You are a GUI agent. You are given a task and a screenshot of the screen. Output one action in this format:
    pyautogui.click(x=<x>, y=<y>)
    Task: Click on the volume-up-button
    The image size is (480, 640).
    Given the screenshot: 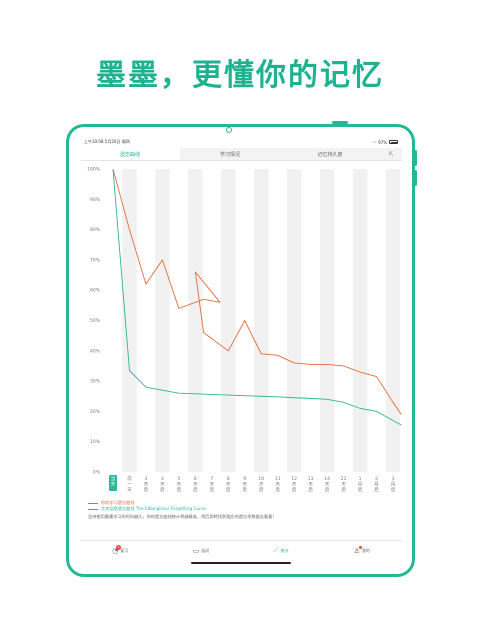 What is the action you would take?
    pyautogui.click(x=415, y=158)
    